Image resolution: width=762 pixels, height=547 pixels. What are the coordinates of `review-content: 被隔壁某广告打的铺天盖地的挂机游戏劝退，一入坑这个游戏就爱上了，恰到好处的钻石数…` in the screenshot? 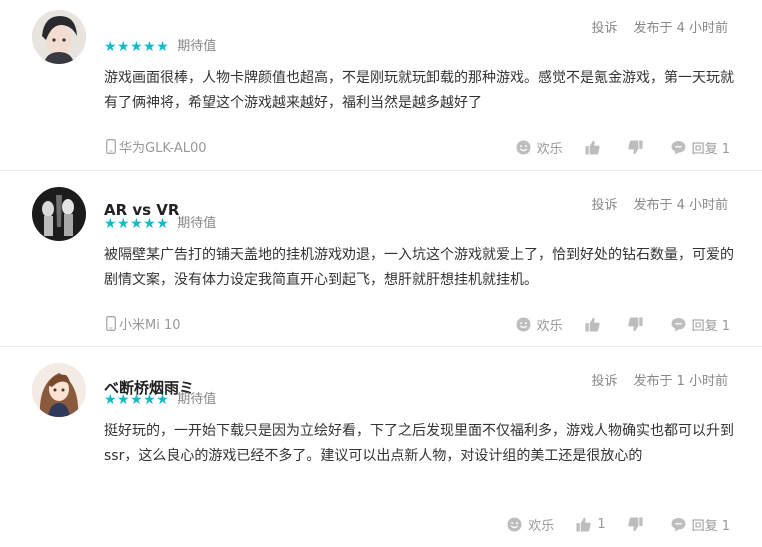 It's located at (419, 267).